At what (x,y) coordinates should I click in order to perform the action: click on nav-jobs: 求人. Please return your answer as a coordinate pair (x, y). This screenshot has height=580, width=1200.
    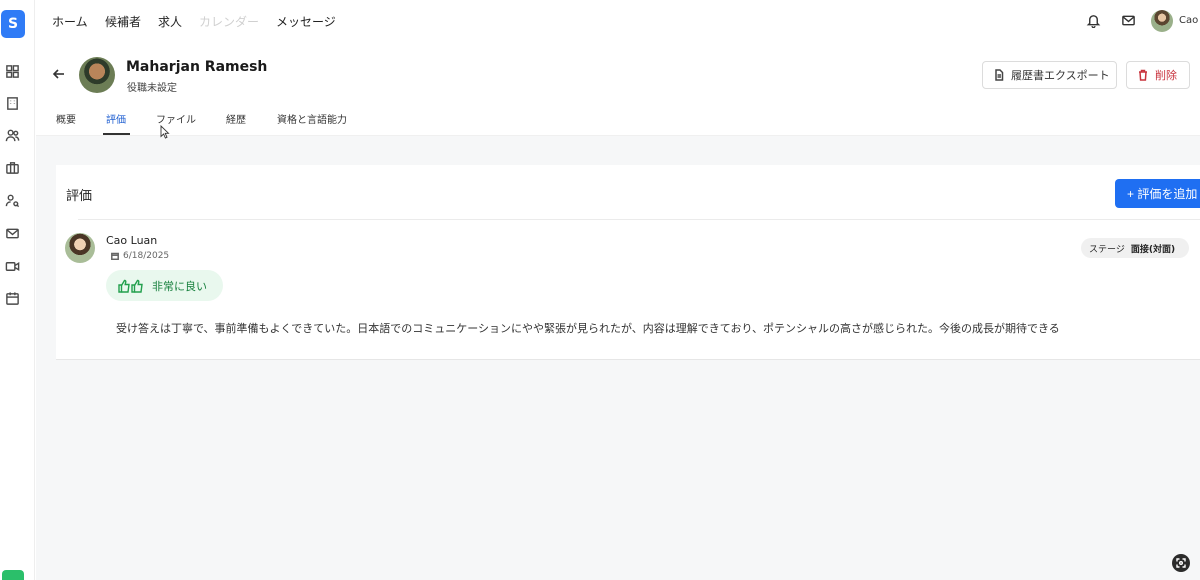
    Looking at the image, I should click on (170, 21).